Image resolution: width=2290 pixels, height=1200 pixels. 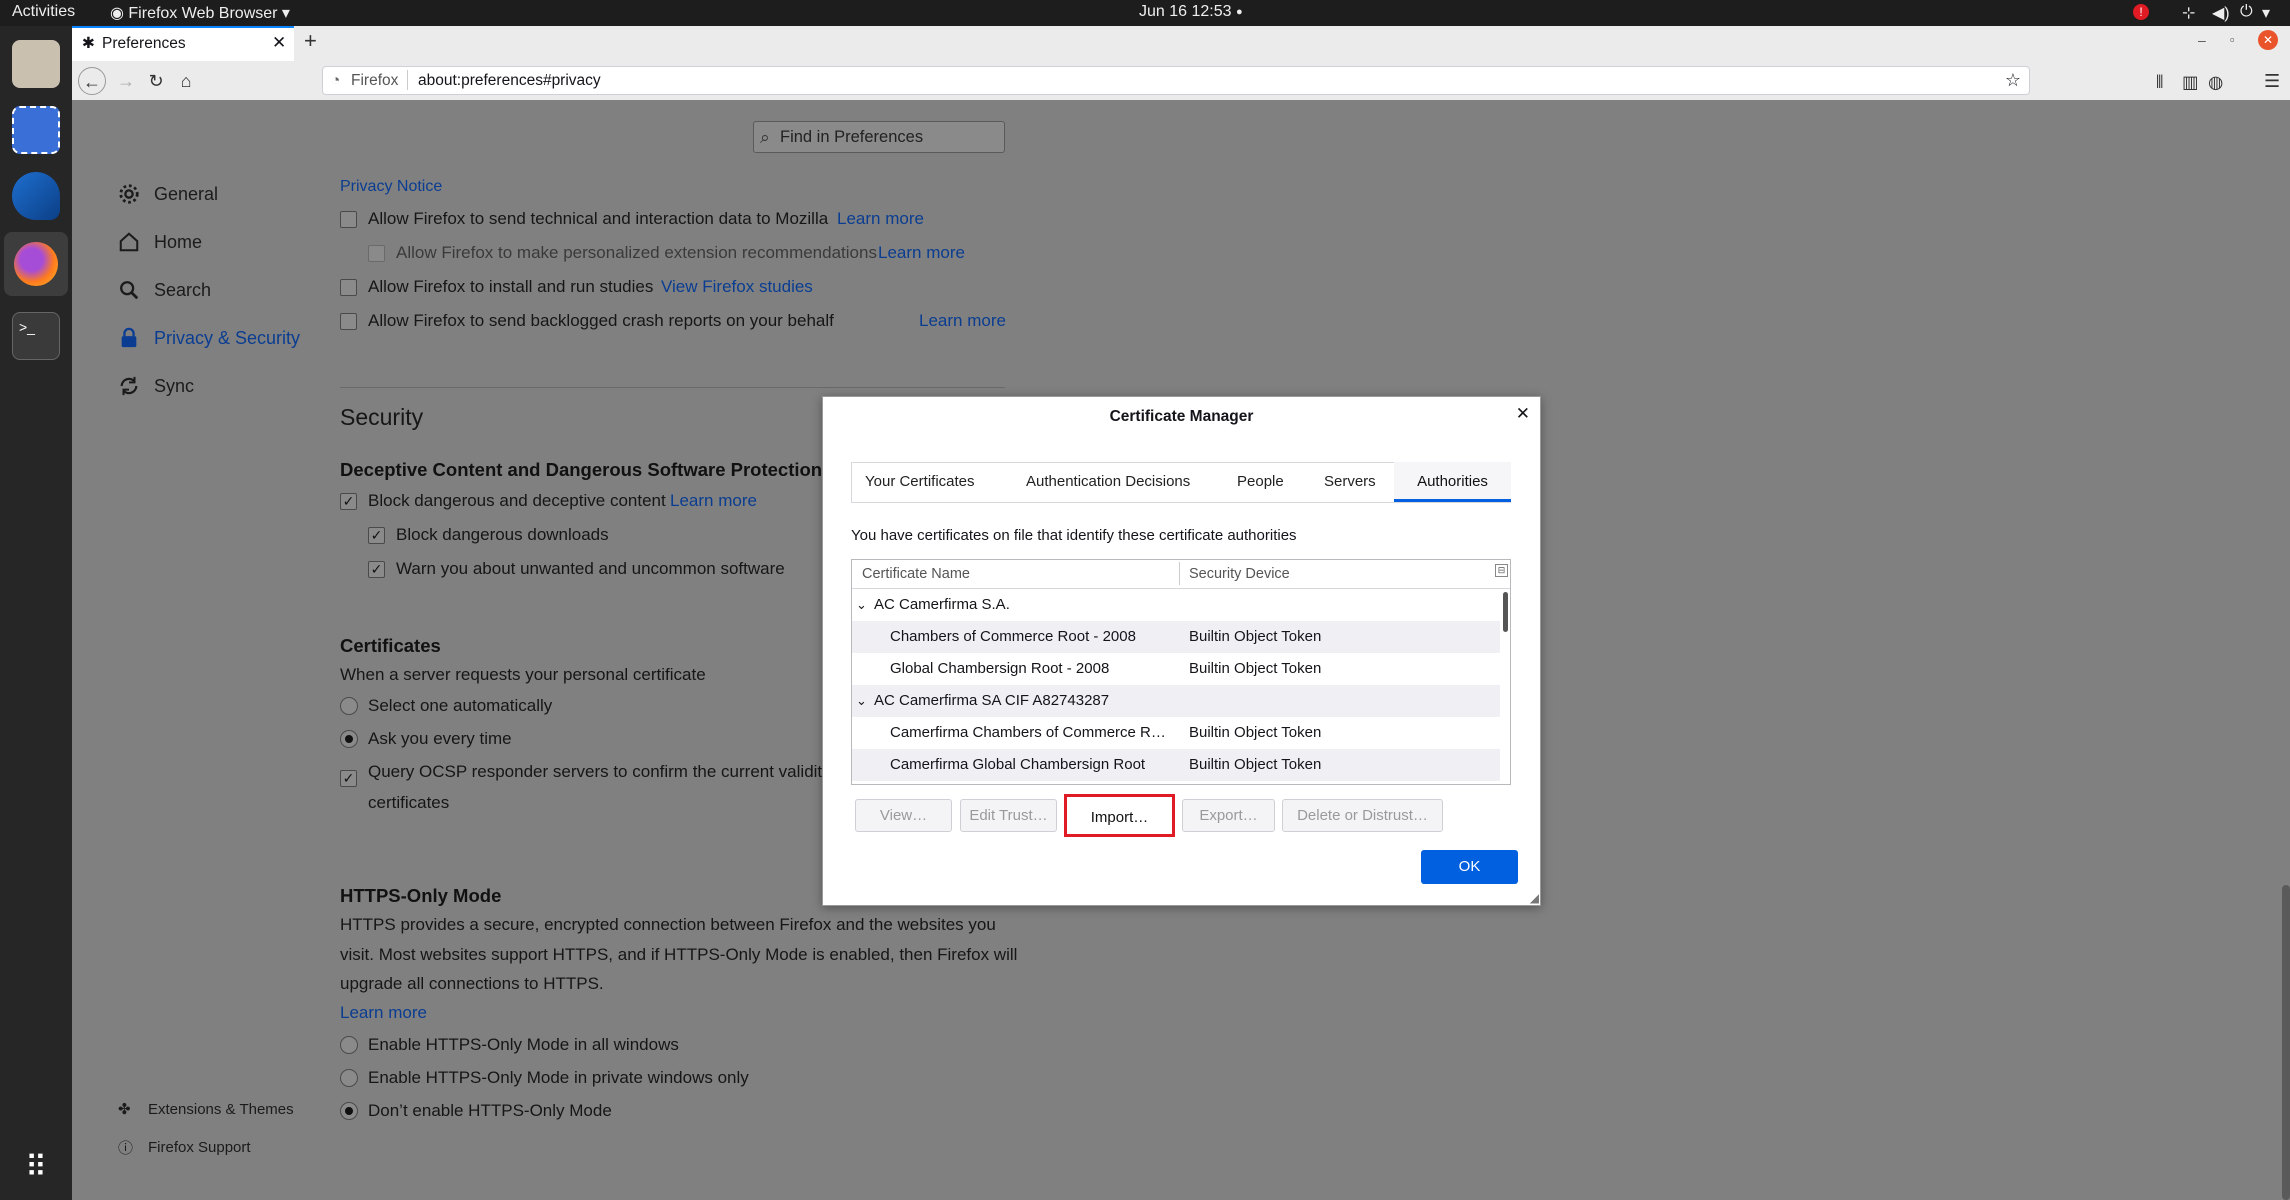 What do you see at coordinates (376, 253) in the screenshot?
I see `personalized-checkbox` at bounding box center [376, 253].